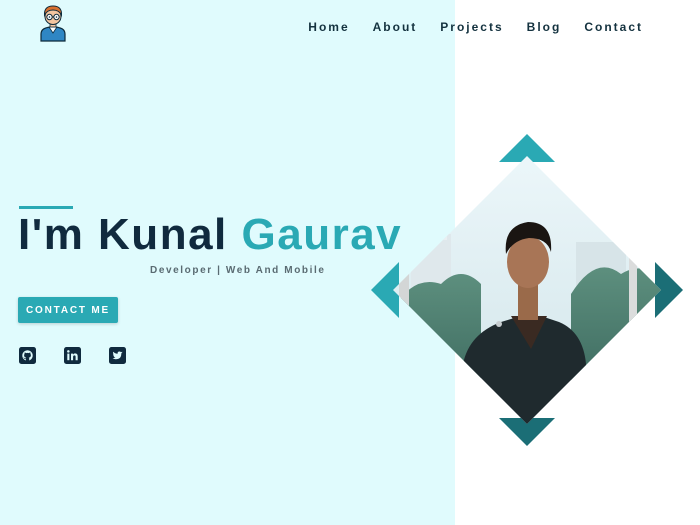 This screenshot has height=525, width=700. I want to click on hero-subtitle: Developer | Web And Mobile, so click(238, 270).